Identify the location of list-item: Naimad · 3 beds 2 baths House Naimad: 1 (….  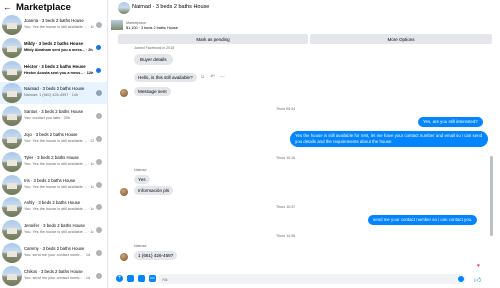
(53, 93).